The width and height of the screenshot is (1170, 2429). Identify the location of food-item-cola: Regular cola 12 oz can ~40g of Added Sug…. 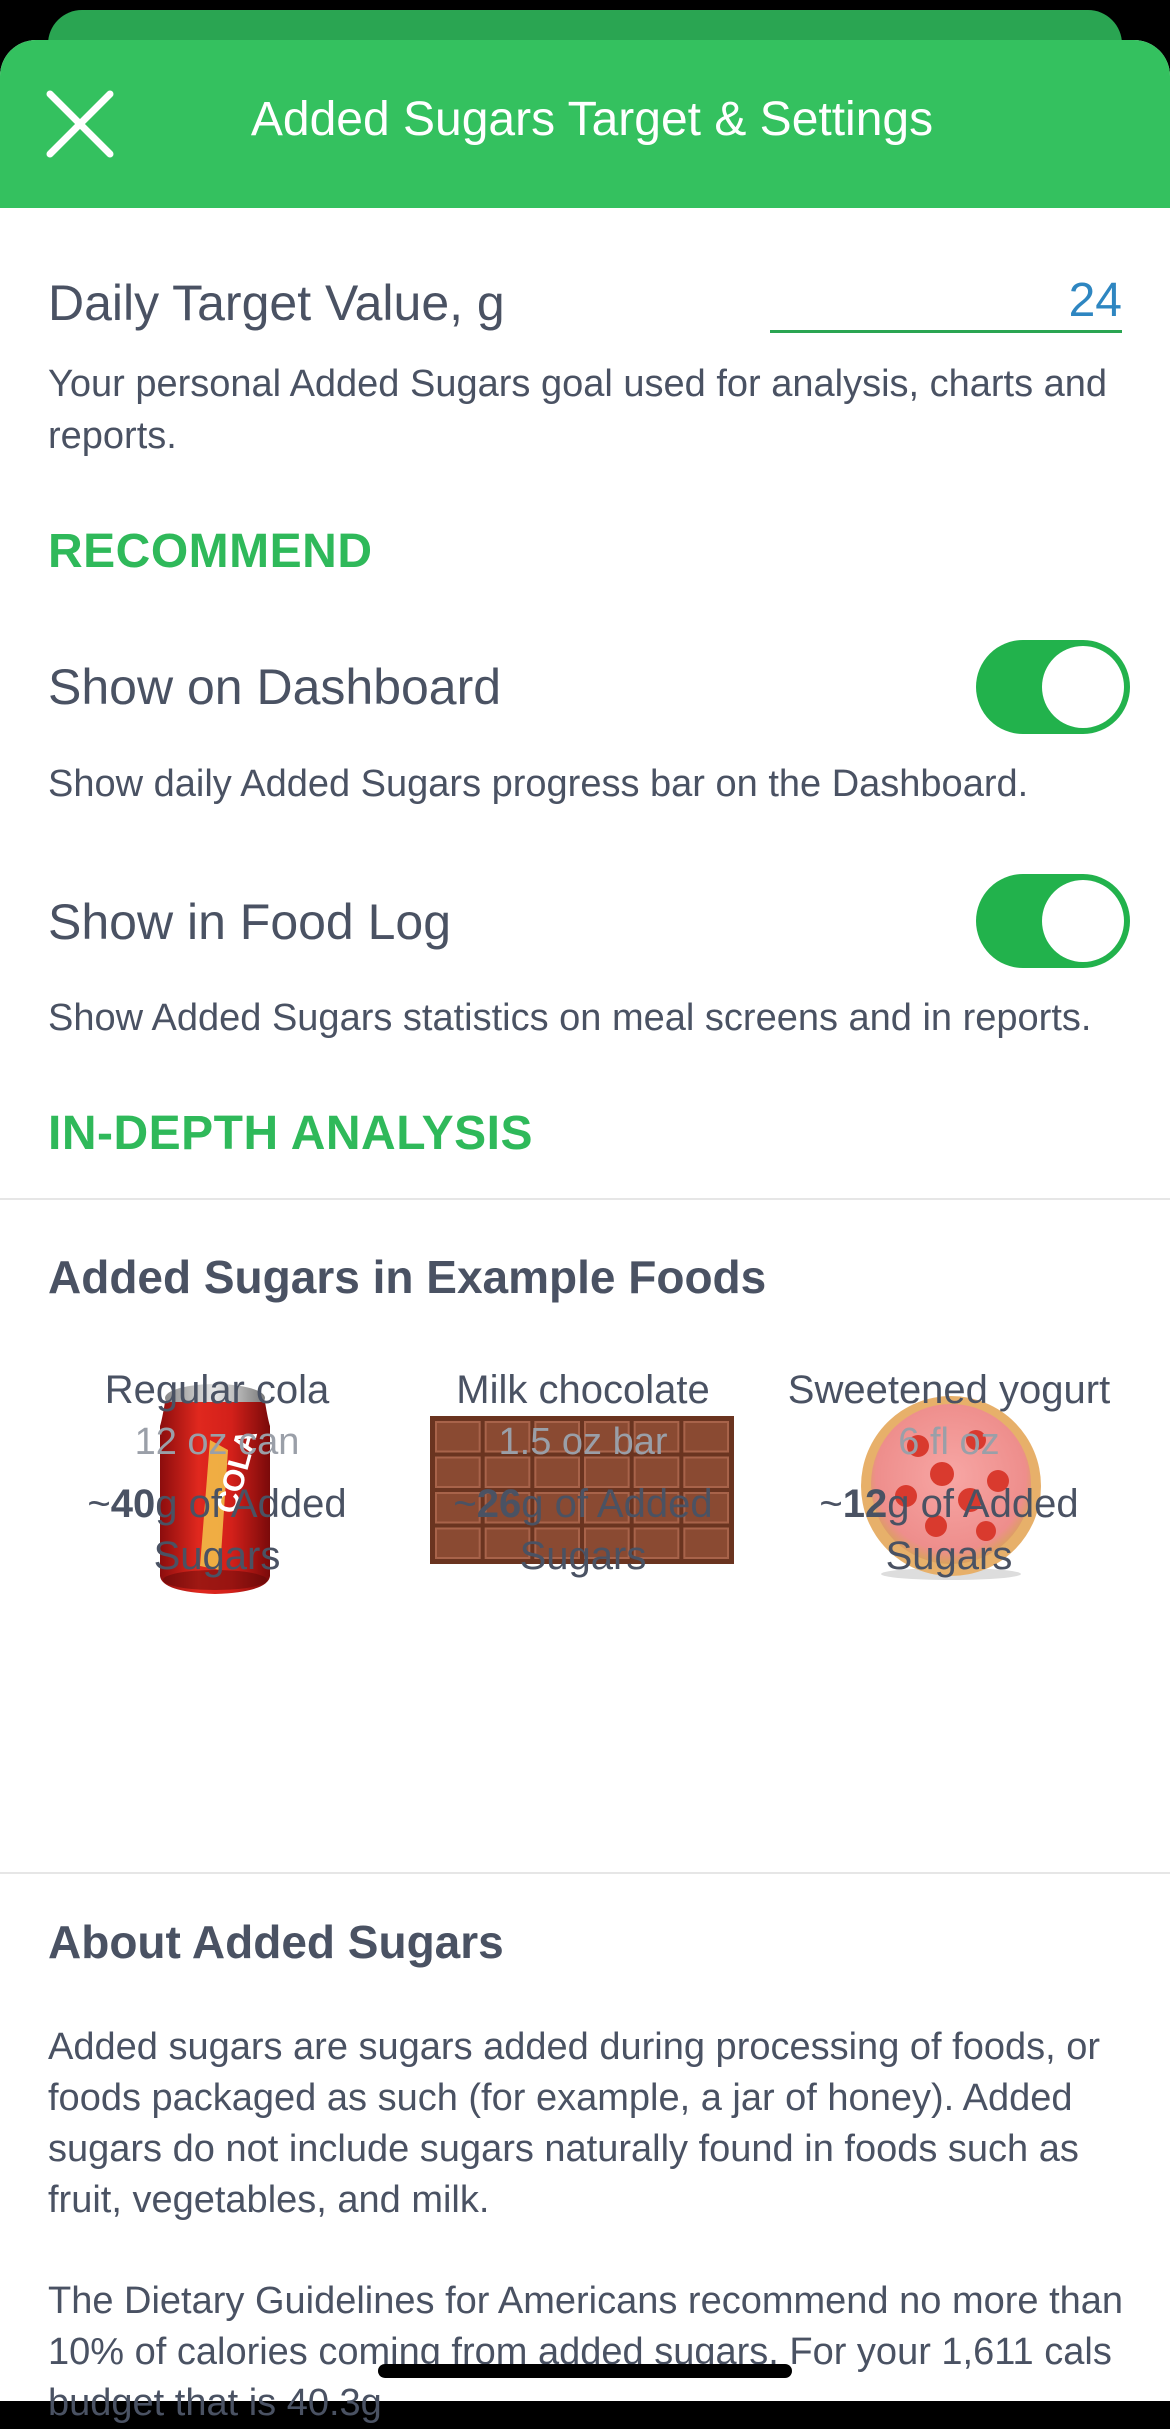
(217, 1473).